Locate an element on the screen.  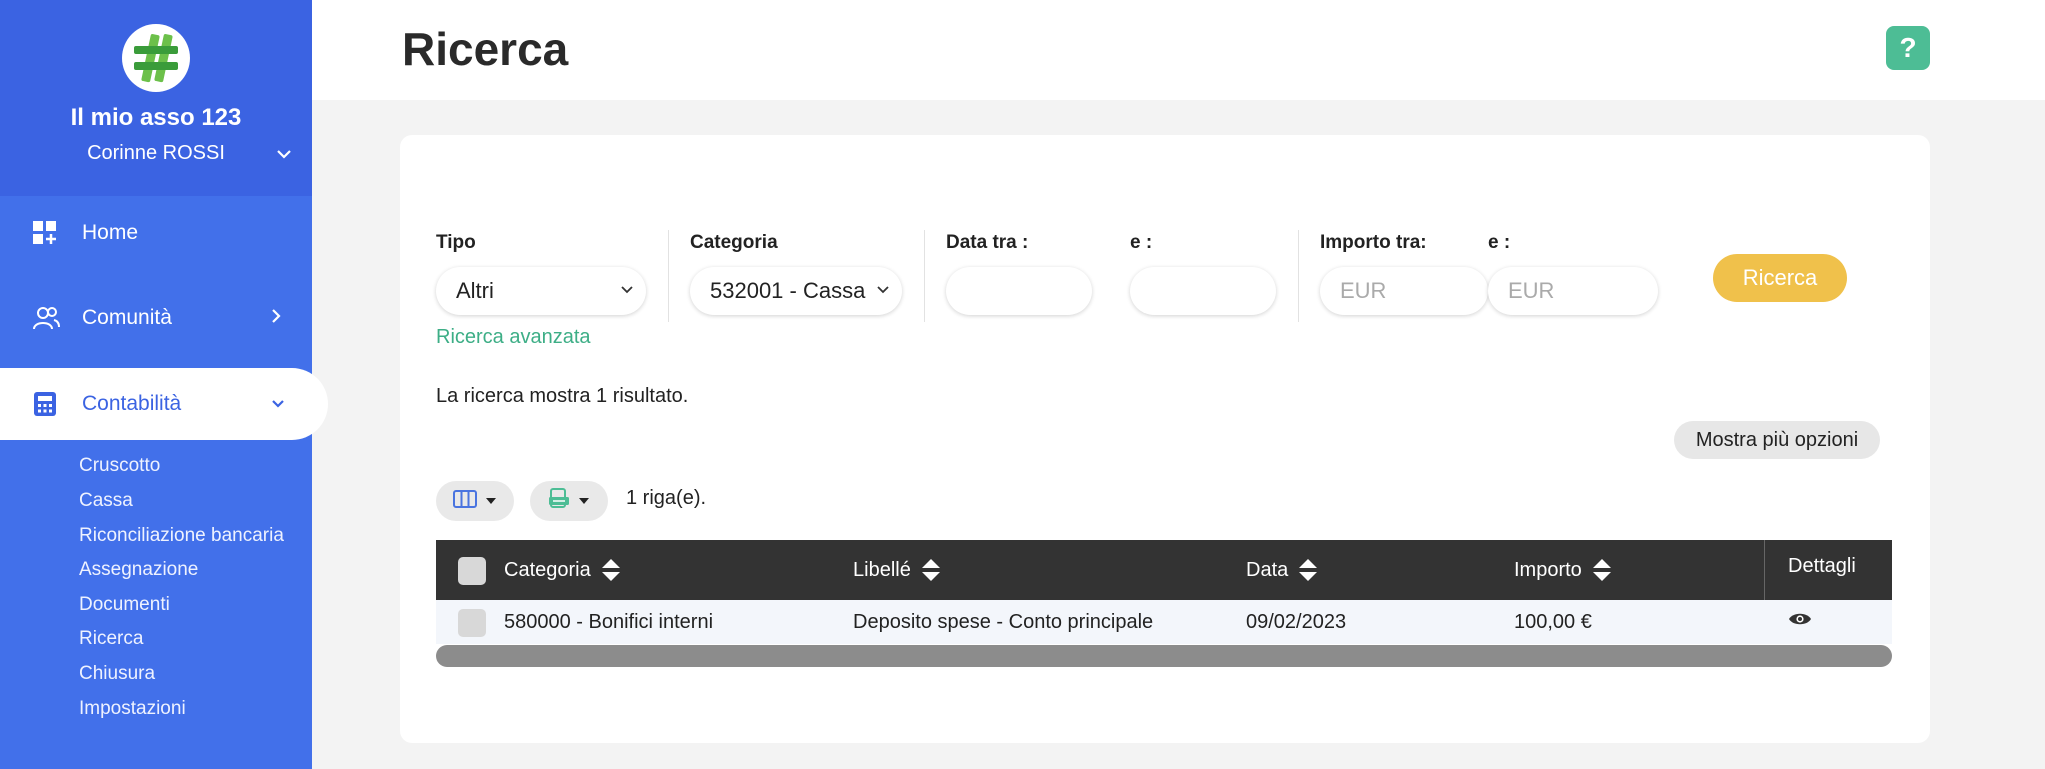
sidebar-subitem-chiusura: Chiusura is located at coordinates (117, 674).